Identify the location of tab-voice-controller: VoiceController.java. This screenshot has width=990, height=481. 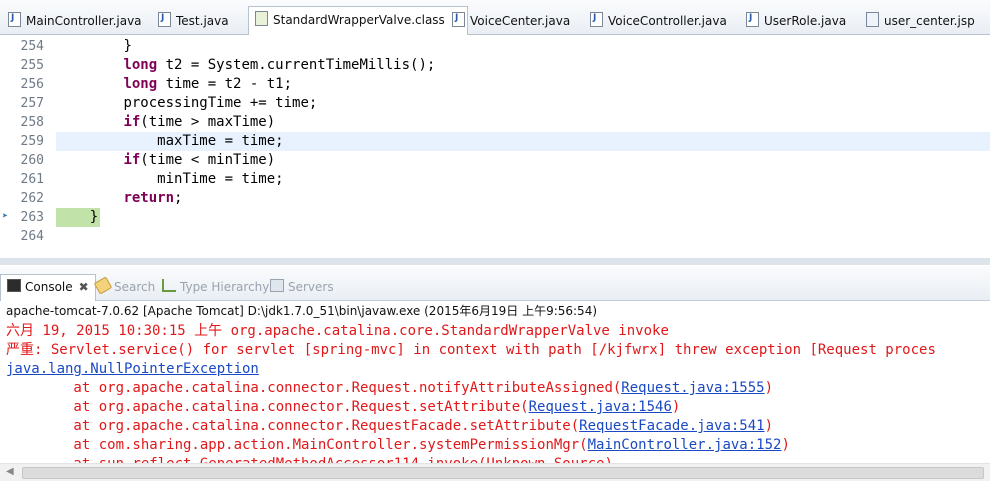
(658, 21).